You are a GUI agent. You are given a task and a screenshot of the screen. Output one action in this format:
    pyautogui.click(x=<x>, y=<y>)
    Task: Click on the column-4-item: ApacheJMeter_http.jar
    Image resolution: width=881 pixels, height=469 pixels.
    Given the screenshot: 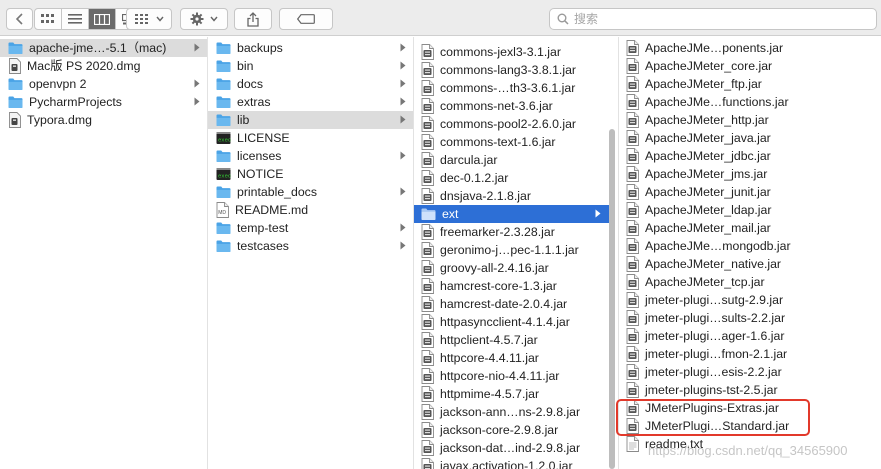 What is the action you would take?
    pyautogui.click(x=750, y=120)
    